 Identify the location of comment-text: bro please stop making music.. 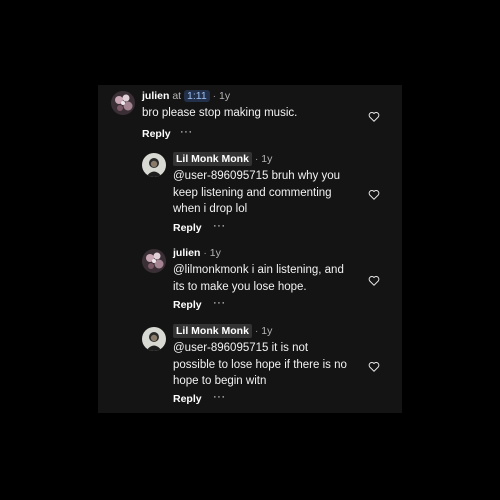
(254, 113).